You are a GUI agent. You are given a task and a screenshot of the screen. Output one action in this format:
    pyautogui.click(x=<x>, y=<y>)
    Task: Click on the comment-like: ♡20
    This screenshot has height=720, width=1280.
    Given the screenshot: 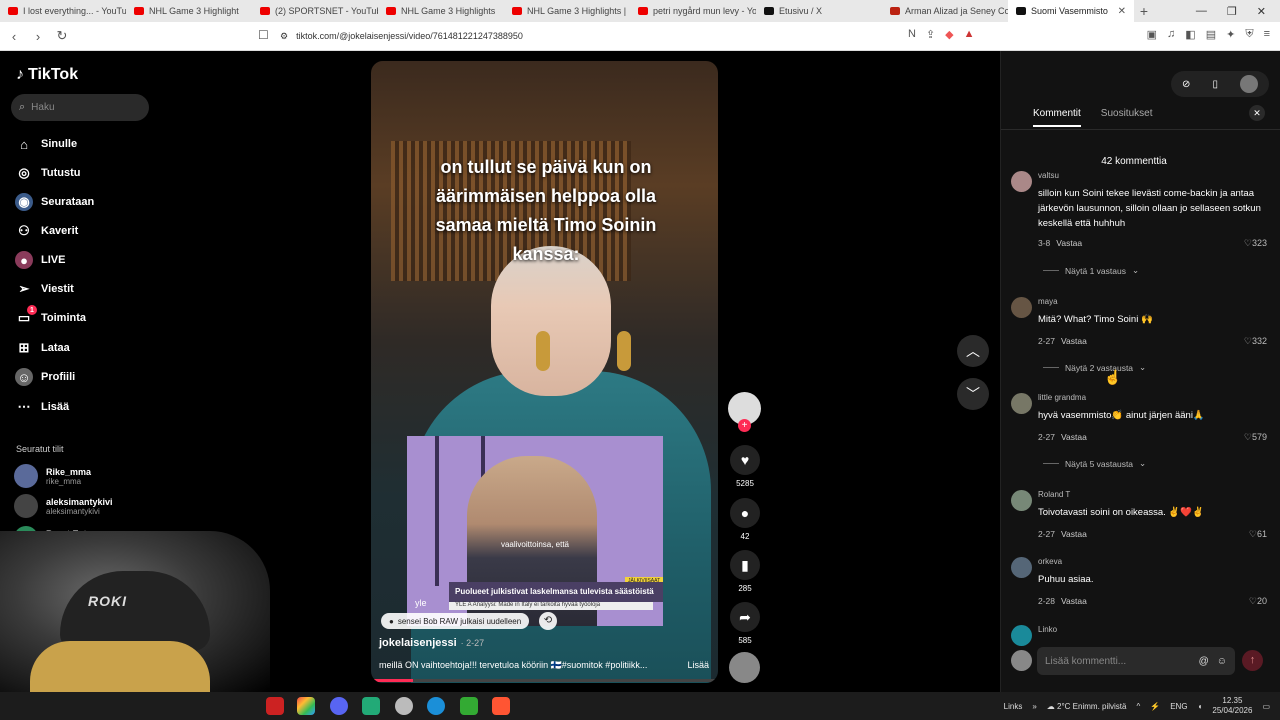 What is the action you would take?
    pyautogui.click(x=1258, y=601)
    